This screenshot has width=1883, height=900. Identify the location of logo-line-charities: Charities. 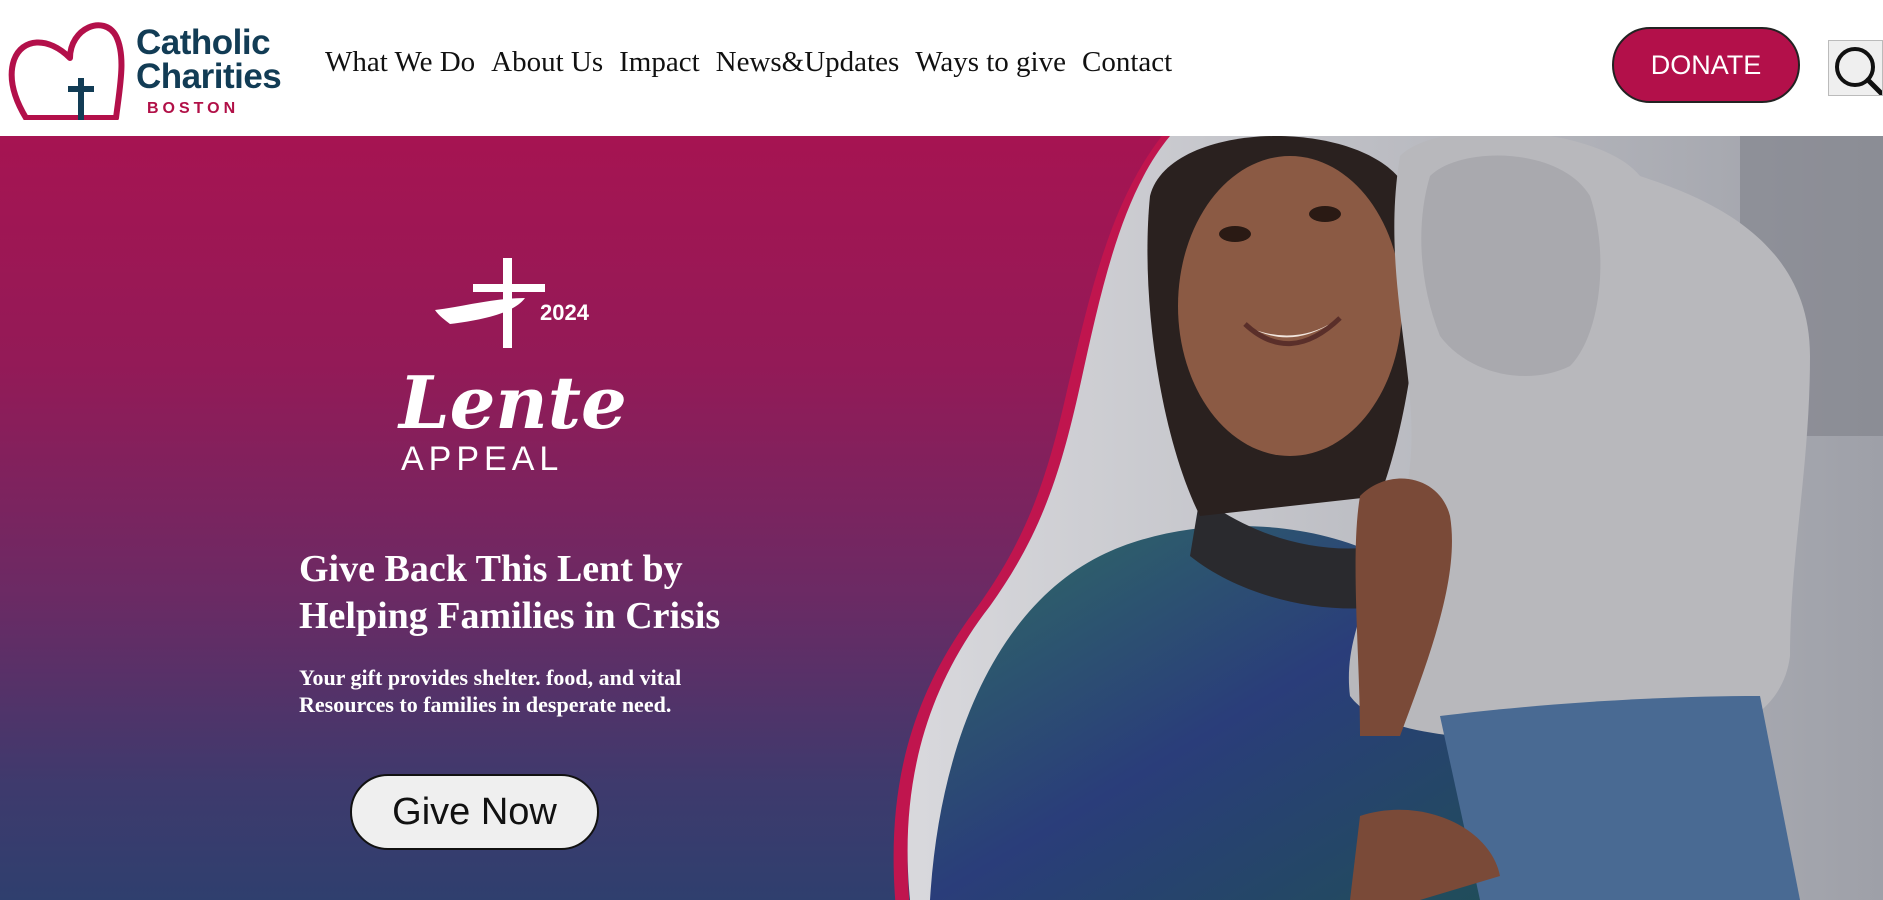
(209, 76).